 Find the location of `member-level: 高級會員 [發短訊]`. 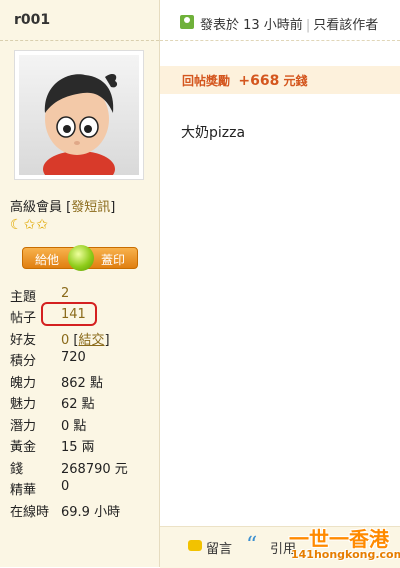

member-level: 高級會員 [發短訊] is located at coordinates (63, 207).